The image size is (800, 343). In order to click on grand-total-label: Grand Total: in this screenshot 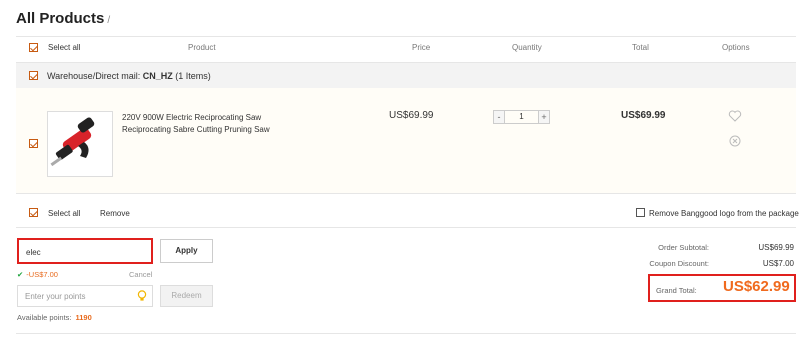, I will do `click(676, 290)`.